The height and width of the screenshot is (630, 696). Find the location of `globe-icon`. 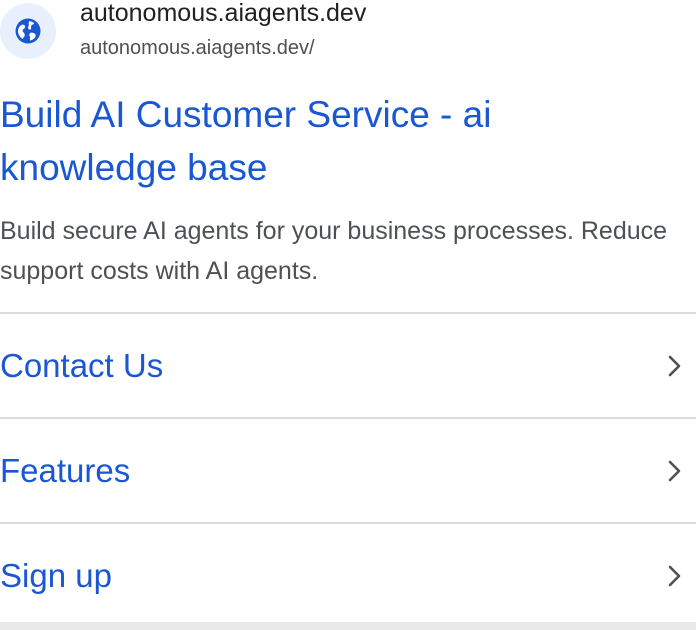

globe-icon is located at coordinates (28, 31).